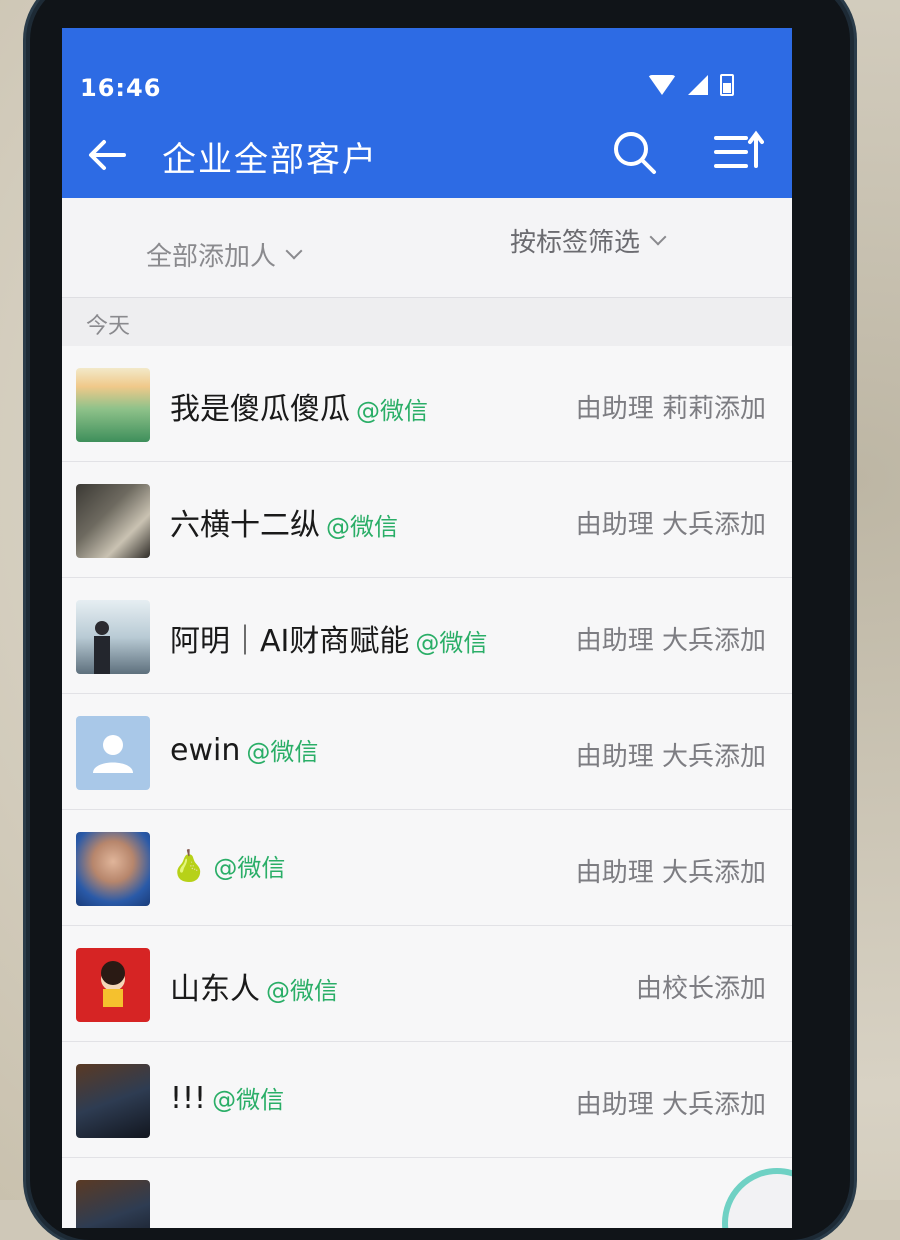 The image size is (900, 1240). Describe the element at coordinates (427, 984) in the screenshot. I see `list-item: 山东人 @微信 由校长添加` at that location.